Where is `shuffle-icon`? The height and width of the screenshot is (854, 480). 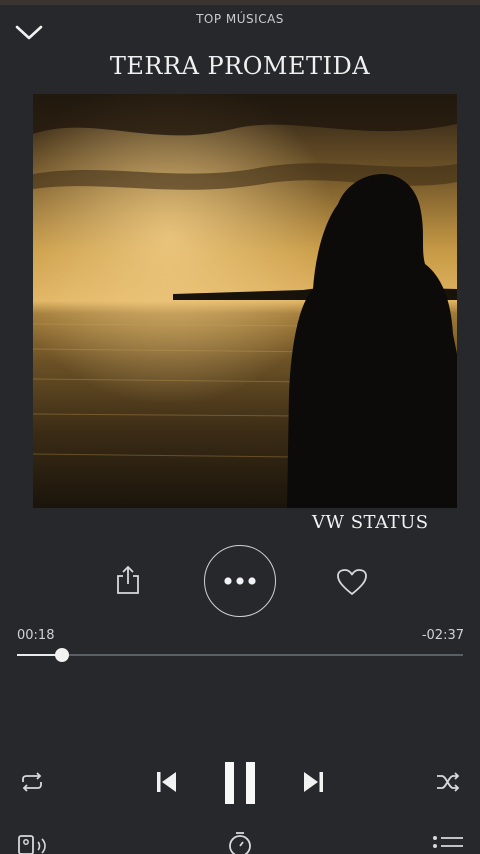
shuffle-icon is located at coordinates (448, 782).